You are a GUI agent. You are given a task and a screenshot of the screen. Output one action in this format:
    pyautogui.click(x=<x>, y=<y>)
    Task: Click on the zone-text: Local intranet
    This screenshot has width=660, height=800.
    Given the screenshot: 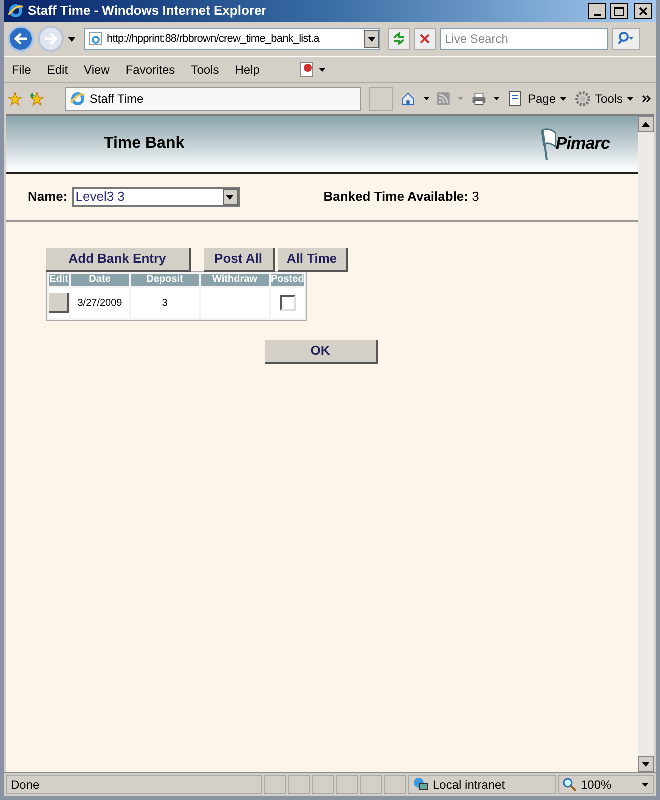 What is the action you would take?
    pyautogui.click(x=469, y=785)
    